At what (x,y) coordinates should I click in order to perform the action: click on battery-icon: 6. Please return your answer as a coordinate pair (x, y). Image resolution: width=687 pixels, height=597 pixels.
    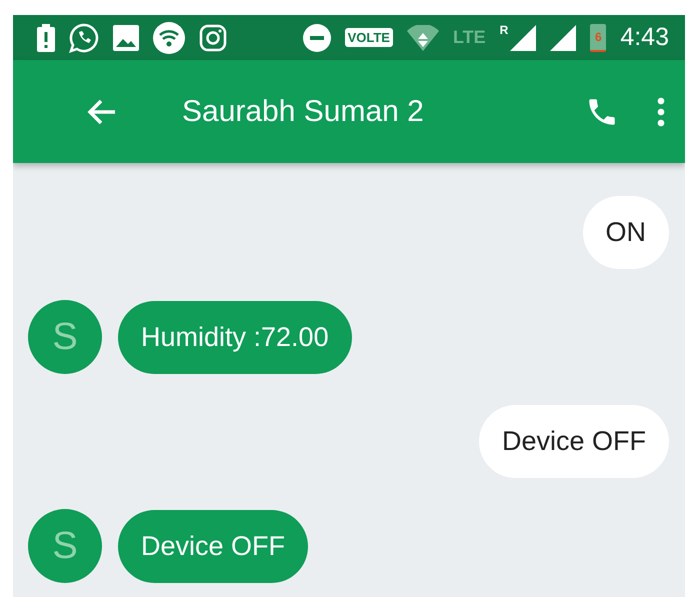
    Looking at the image, I should click on (598, 38).